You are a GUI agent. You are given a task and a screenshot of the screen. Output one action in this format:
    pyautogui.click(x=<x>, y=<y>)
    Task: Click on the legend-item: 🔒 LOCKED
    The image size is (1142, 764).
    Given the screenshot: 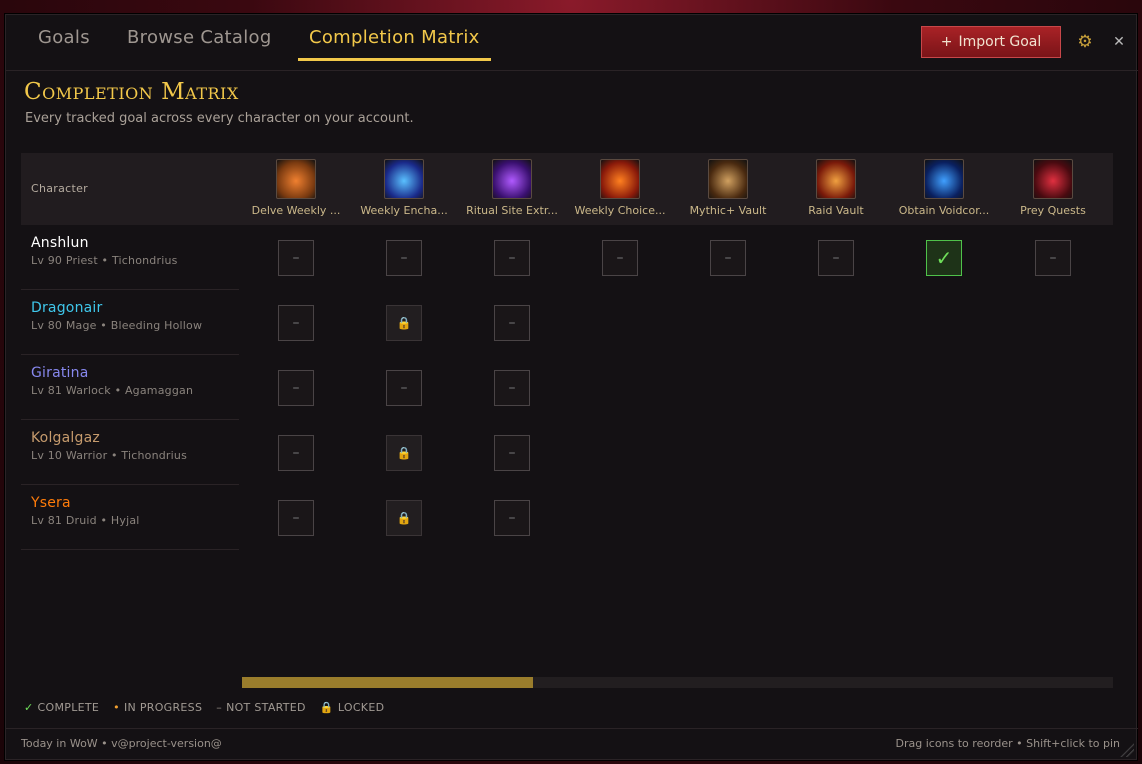 What is the action you would take?
    pyautogui.click(x=352, y=707)
    